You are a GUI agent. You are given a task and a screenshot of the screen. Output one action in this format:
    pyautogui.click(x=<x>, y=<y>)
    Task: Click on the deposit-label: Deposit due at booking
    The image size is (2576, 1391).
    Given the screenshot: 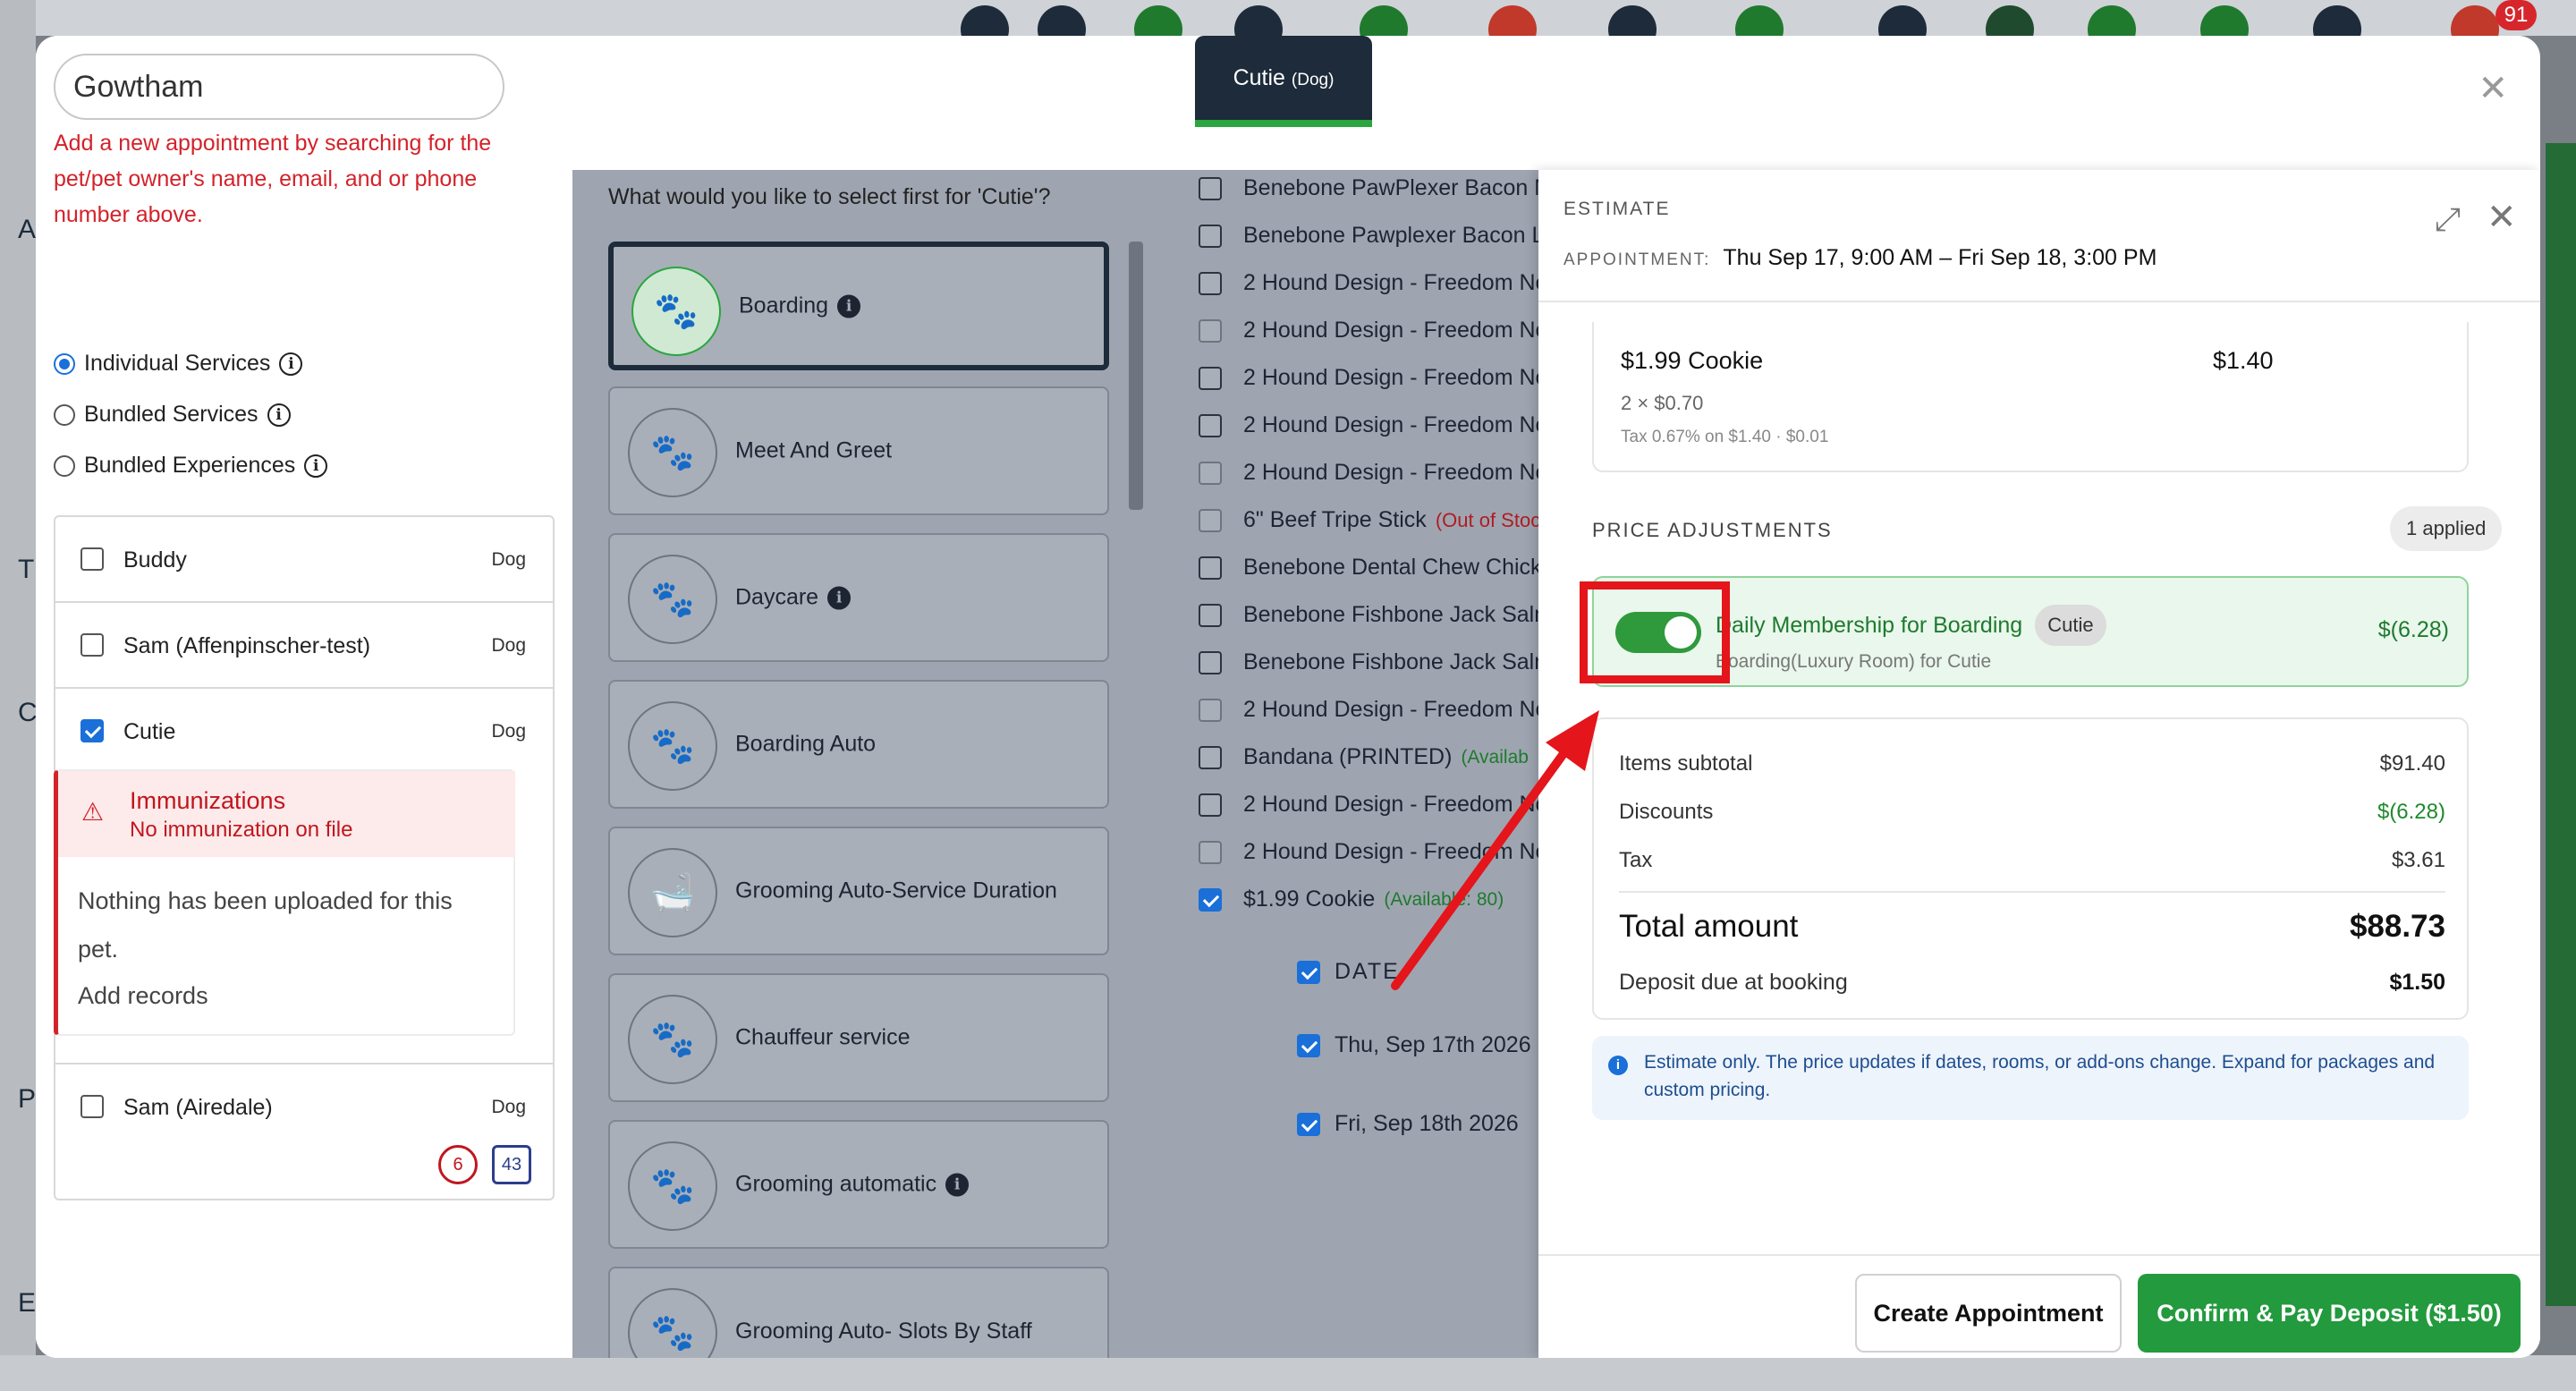 What is the action you would take?
    pyautogui.click(x=1733, y=982)
    